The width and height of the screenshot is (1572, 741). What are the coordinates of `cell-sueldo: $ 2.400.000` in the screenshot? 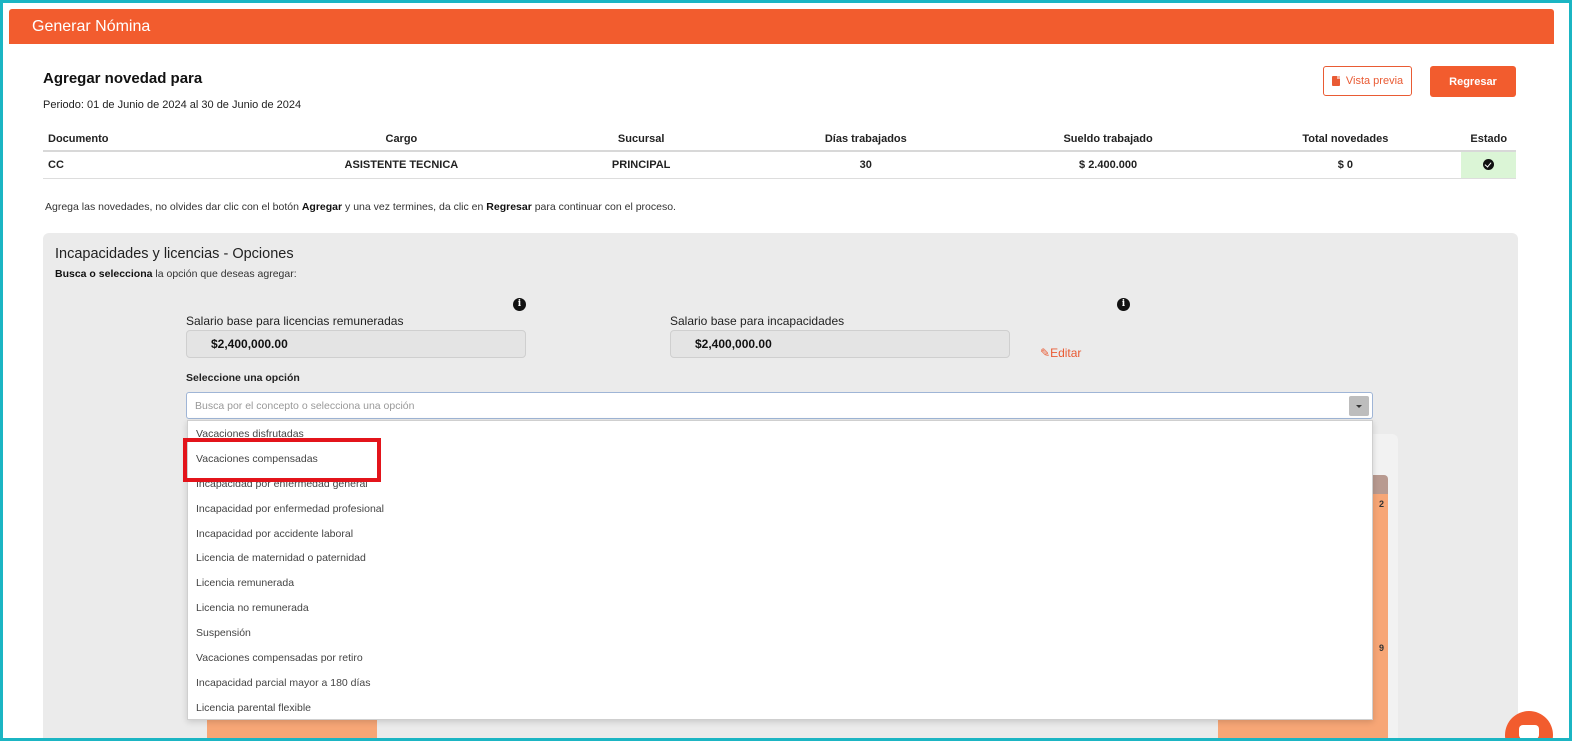 It's located at (1108, 165).